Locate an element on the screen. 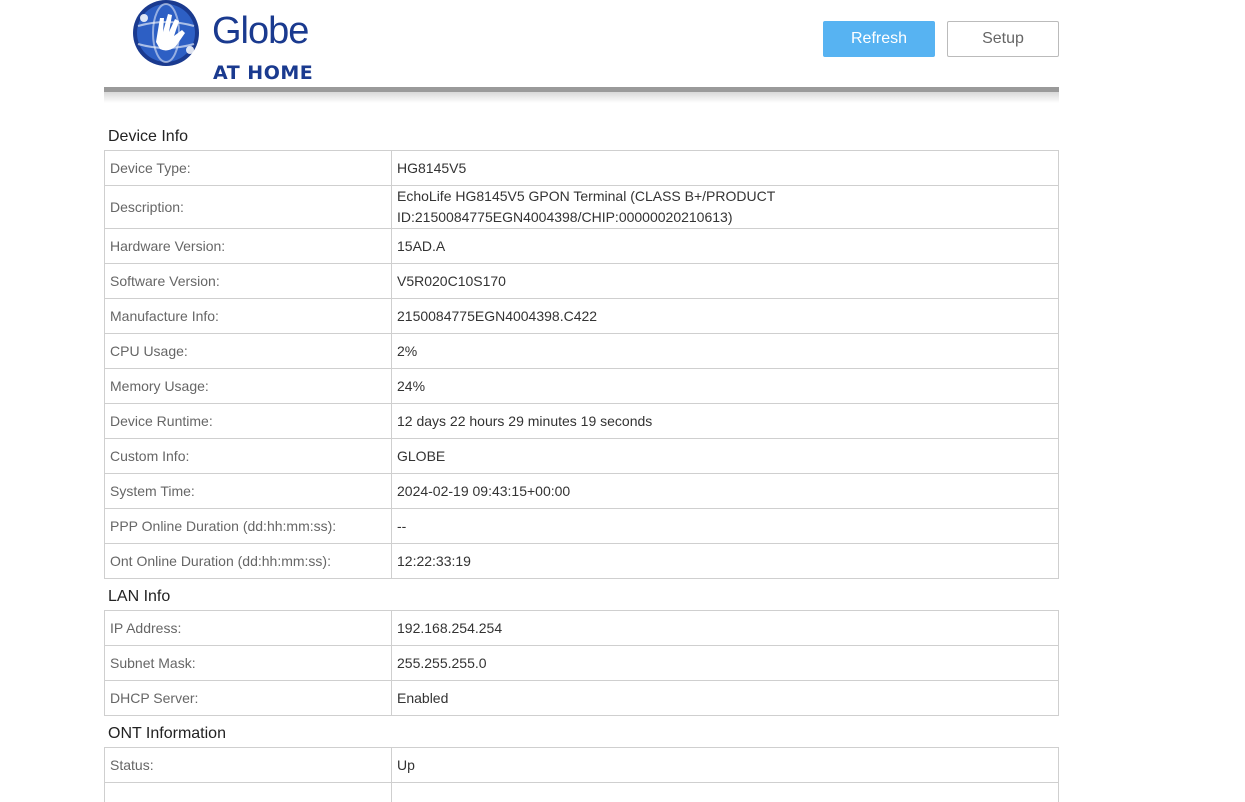 The height and width of the screenshot is (802, 1245). header-divider is located at coordinates (581, 95).